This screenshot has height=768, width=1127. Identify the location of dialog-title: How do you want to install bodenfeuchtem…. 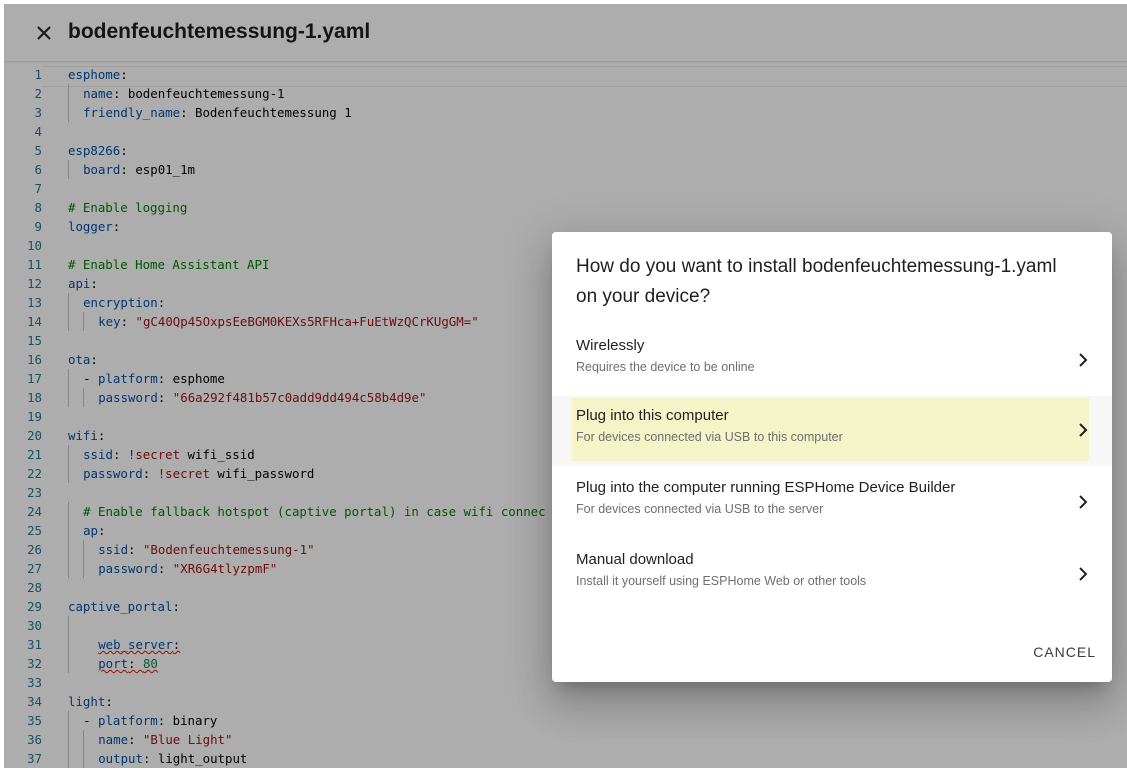
(816, 281).